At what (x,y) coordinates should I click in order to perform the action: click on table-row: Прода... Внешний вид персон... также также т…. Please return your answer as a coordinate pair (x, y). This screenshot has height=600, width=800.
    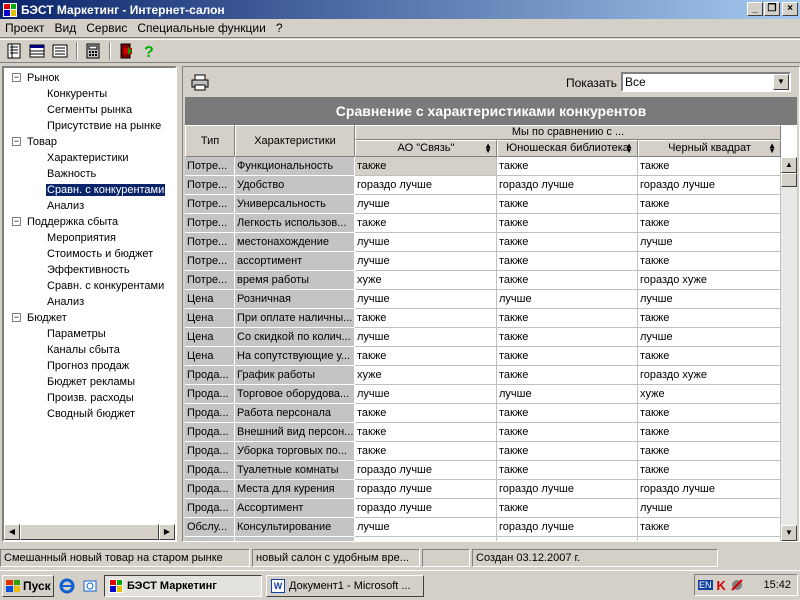
    Looking at the image, I should click on (483, 432).